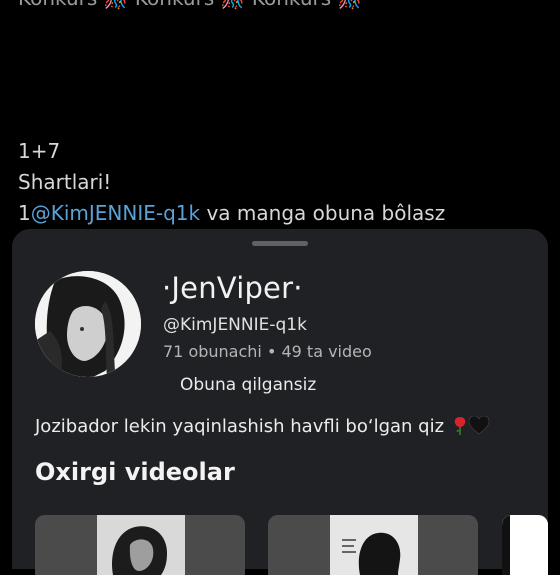  I want to click on channel-avatar, so click(88, 324).